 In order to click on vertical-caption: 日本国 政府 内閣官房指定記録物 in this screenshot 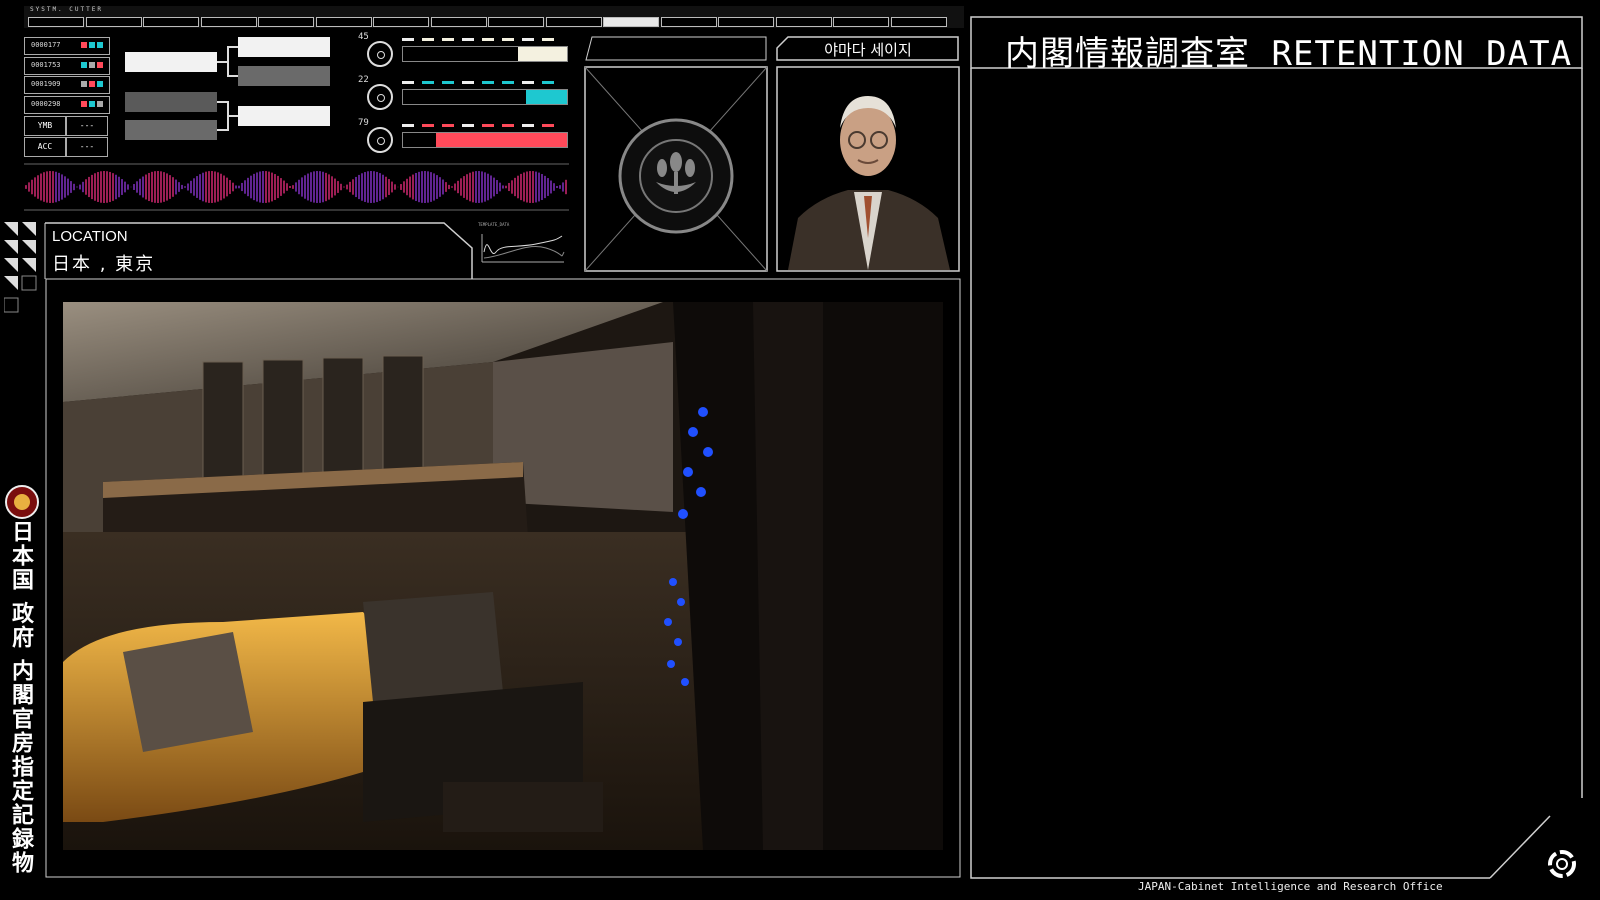, I will do `click(20, 698)`.